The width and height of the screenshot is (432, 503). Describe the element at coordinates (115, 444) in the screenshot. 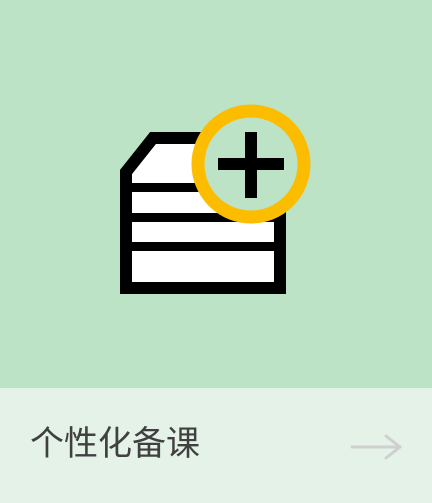

I see `card-title: 个性化备课` at that location.